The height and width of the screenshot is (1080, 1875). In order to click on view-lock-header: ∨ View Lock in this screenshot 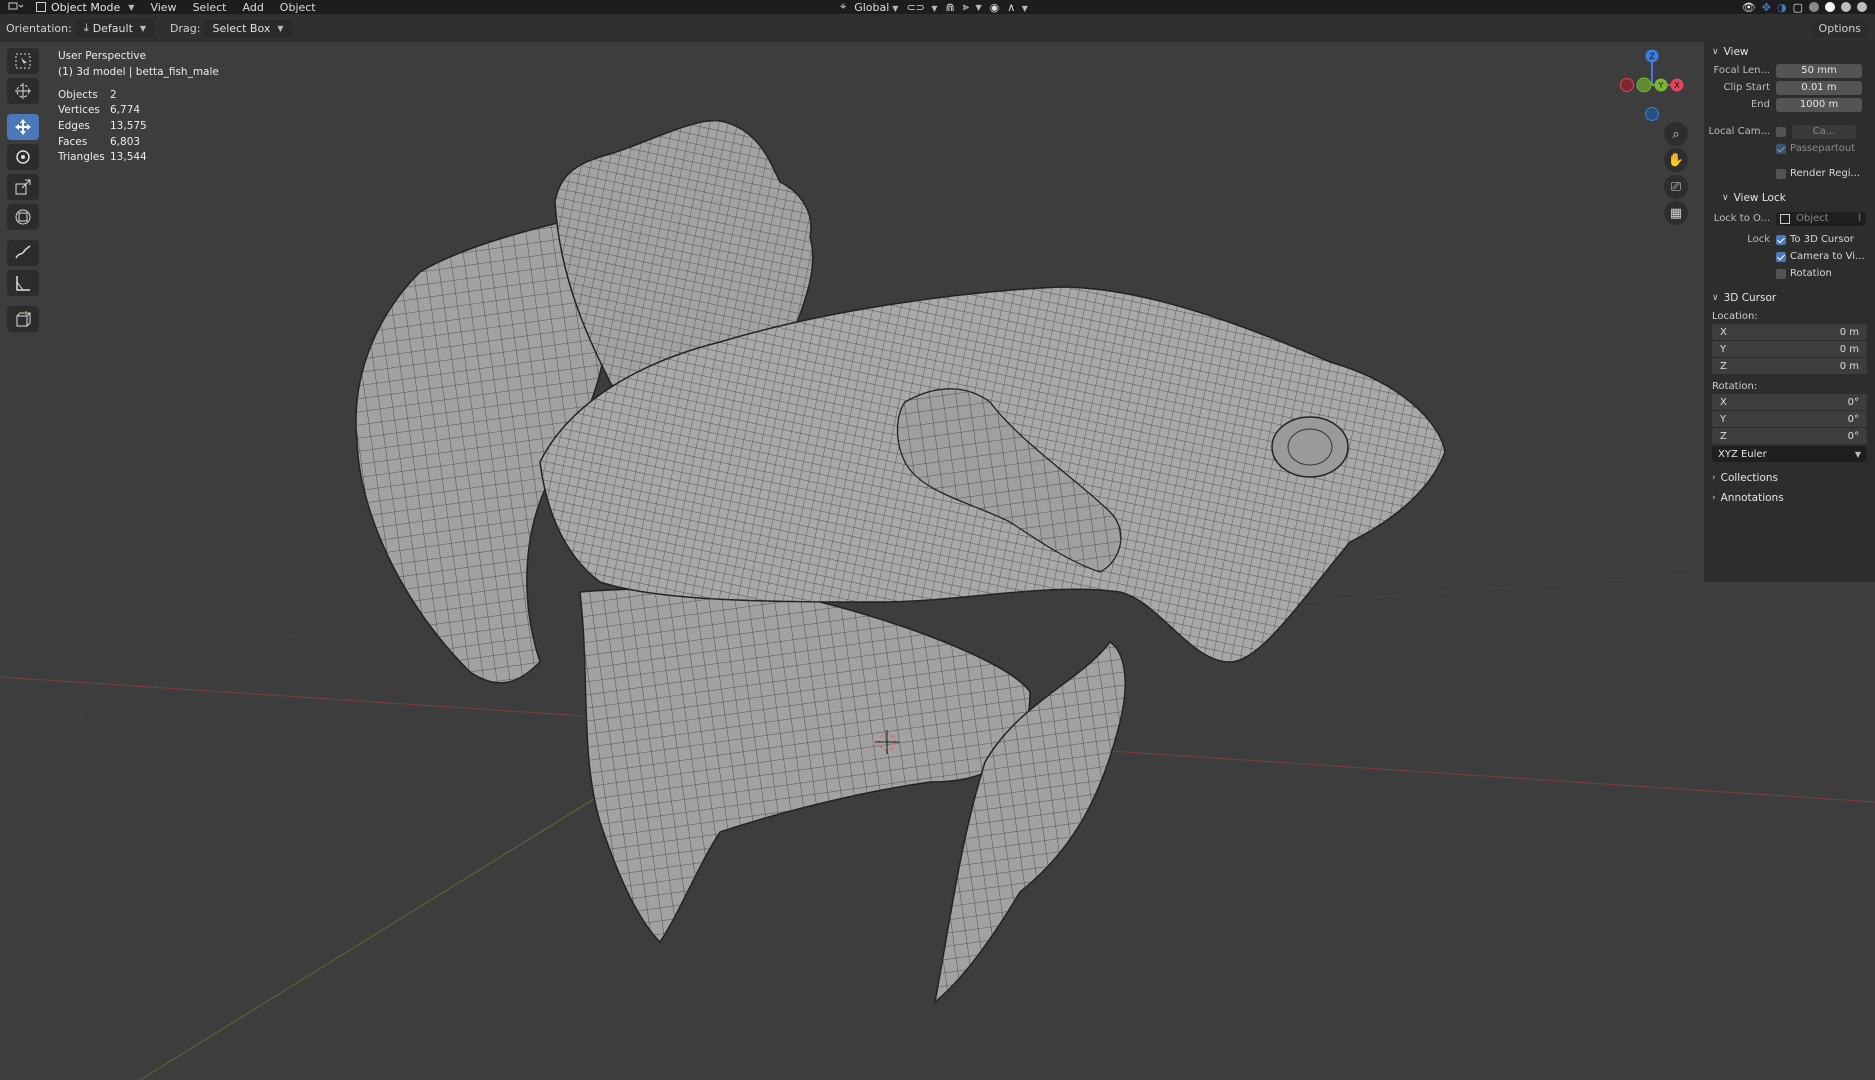, I will do `click(1789, 198)`.